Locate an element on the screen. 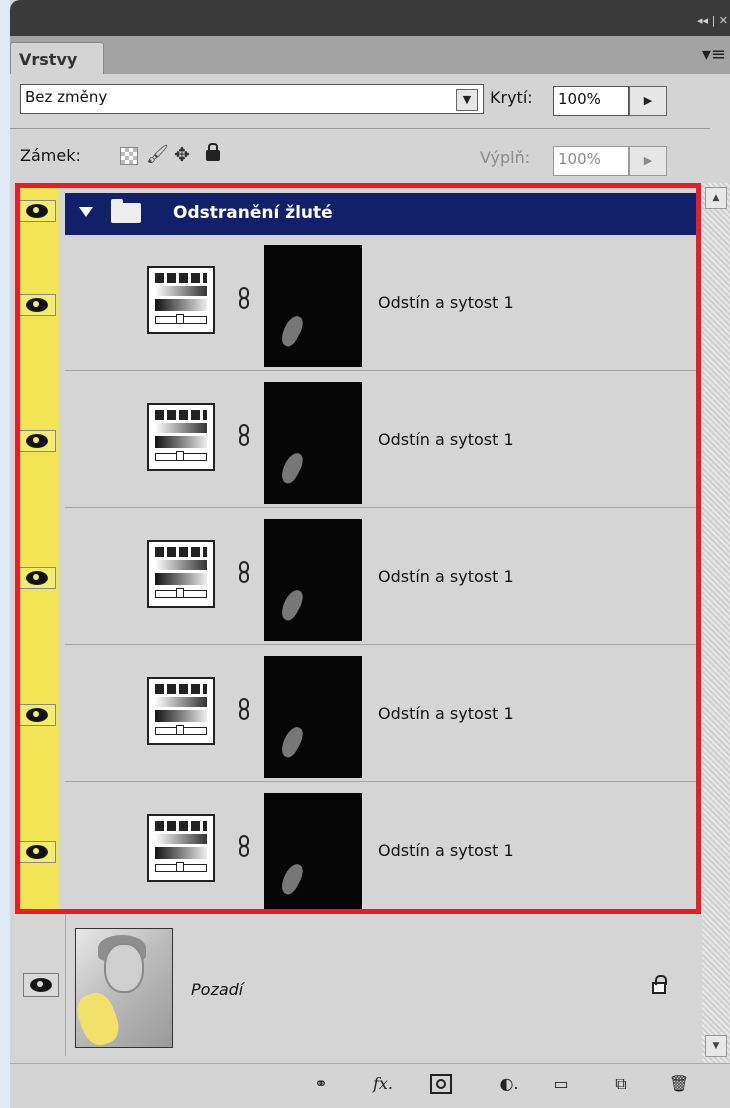  divider is located at coordinates (360, 128).